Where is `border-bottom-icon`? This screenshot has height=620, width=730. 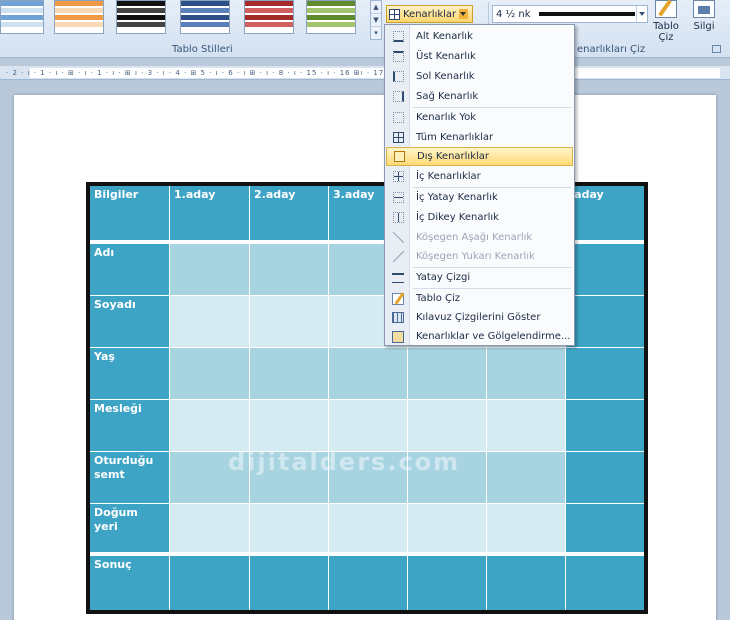 border-bottom-icon is located at coordinates (398, 36).